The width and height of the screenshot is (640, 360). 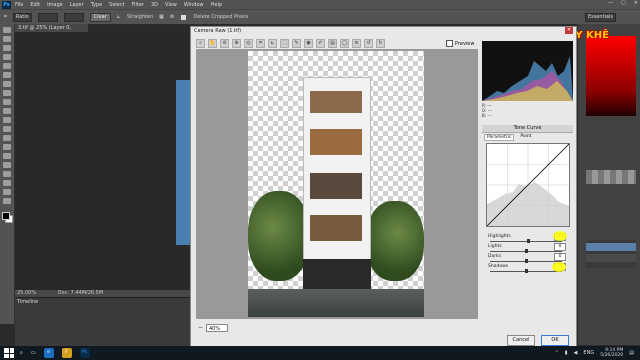 What do you see at coordinates (623, 3) in the screenshot?
I see `maximize-button: ▢` at bounding box center [623, 3].